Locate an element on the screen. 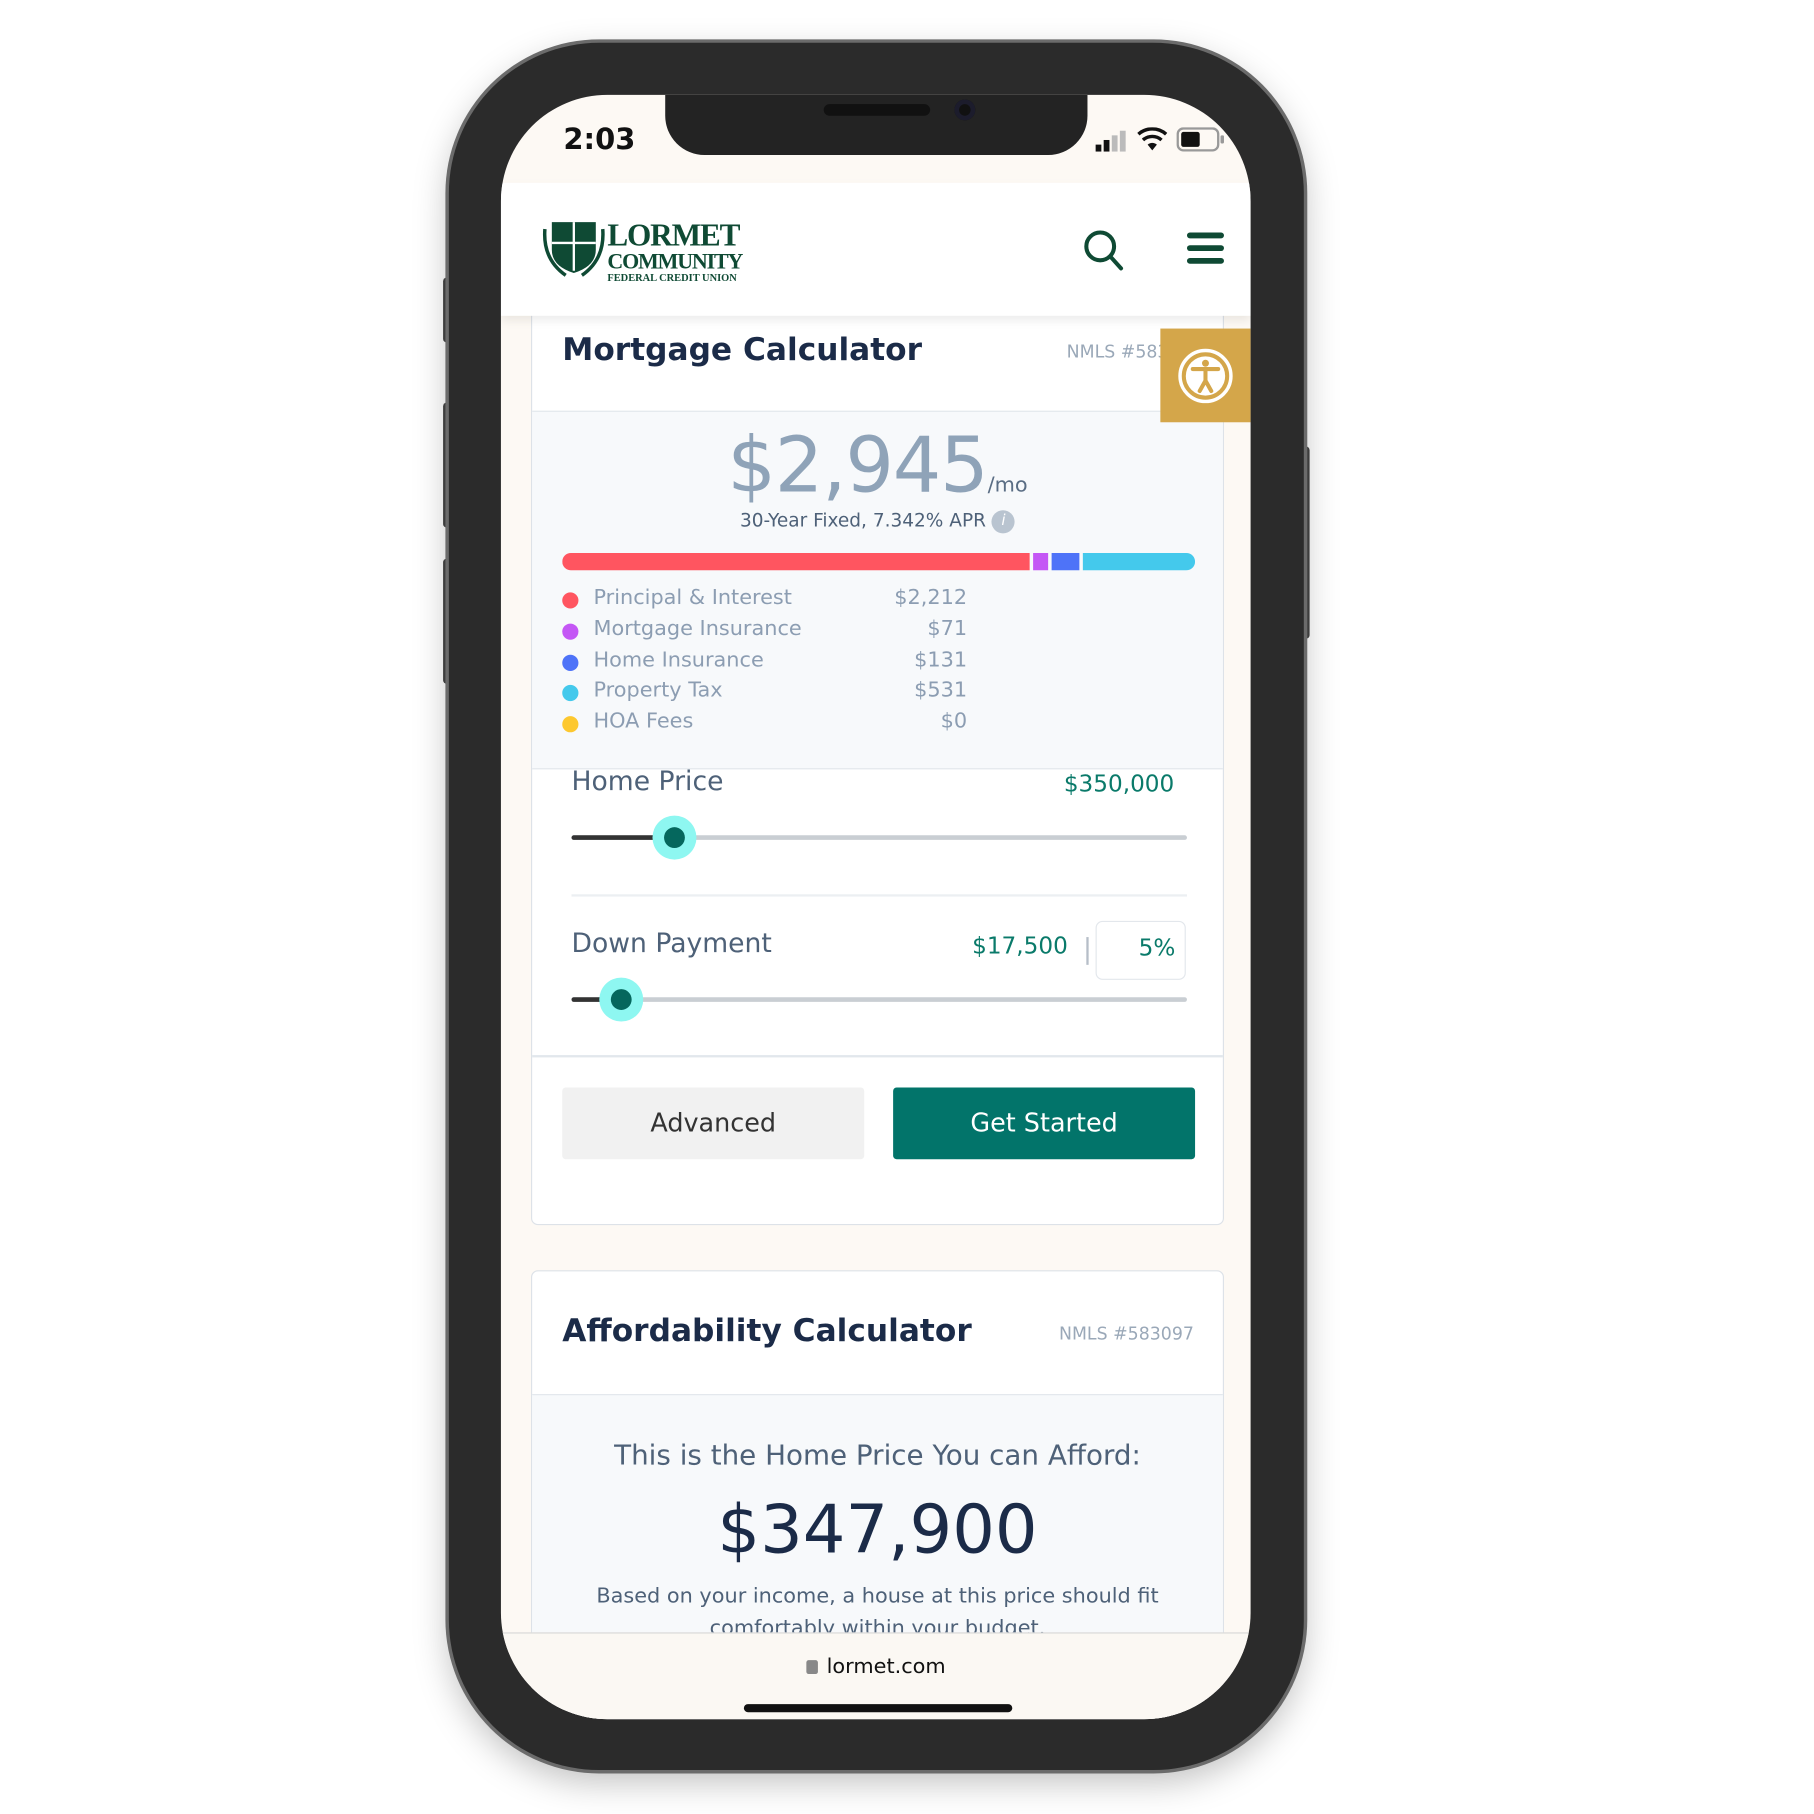 Image resolution: width=1814 pixels, height=1814 pixels. legend-label: Mortgage Insurance is located at coordinates (697, 628).